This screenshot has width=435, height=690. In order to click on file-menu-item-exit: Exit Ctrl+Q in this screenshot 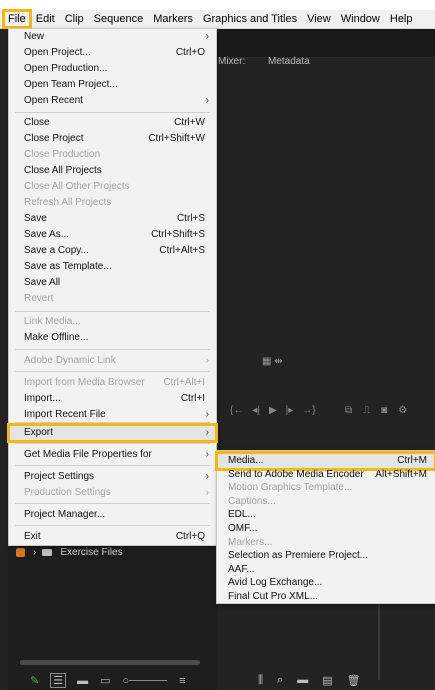, I will do `click(112, 537)`.